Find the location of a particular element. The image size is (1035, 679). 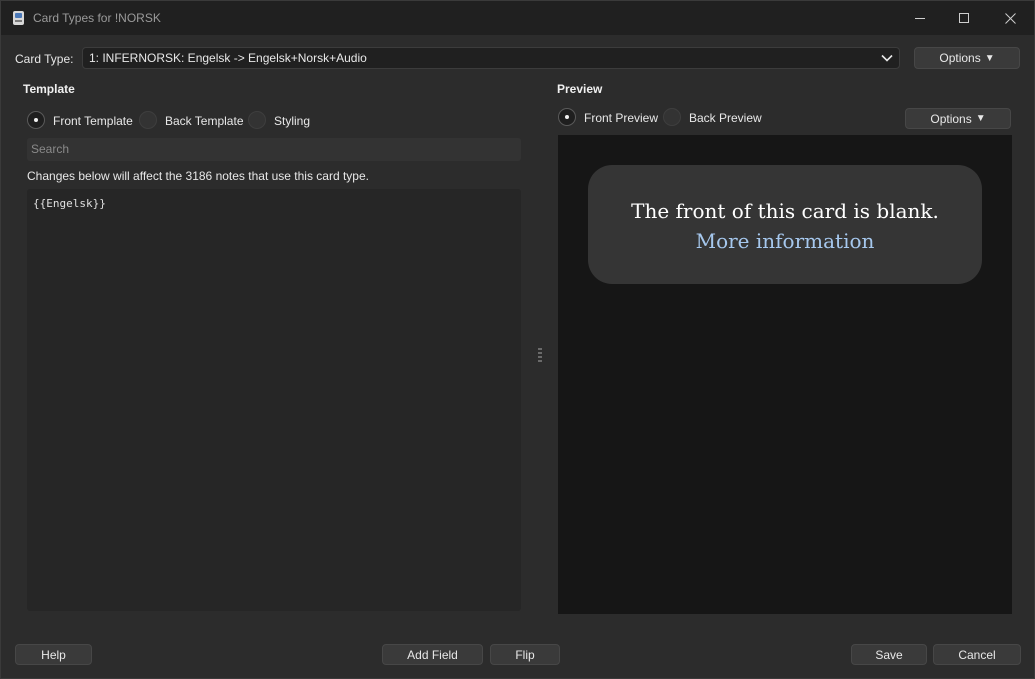

back-preview-radio is located at coordinates (672, 117).